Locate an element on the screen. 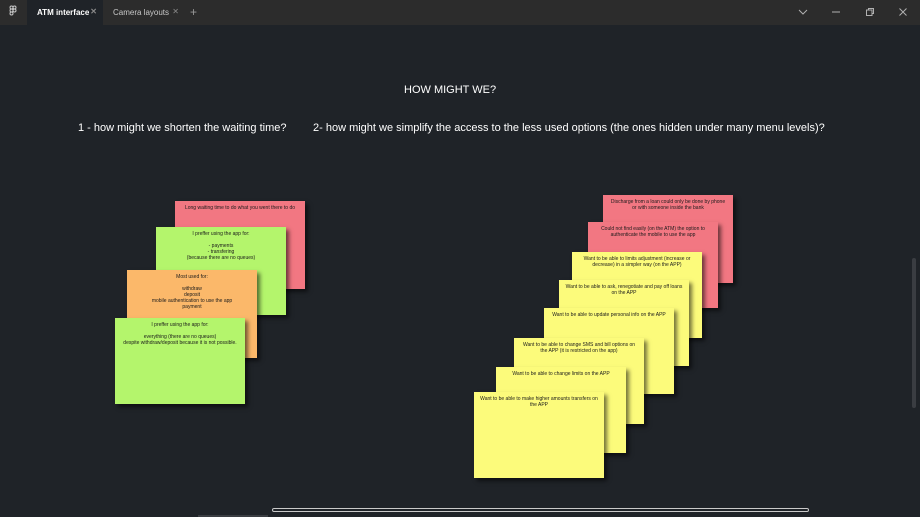 The height and width of the screenshot is (517, 920). tab-label: ATM interface is located at coordinates (63, 12).